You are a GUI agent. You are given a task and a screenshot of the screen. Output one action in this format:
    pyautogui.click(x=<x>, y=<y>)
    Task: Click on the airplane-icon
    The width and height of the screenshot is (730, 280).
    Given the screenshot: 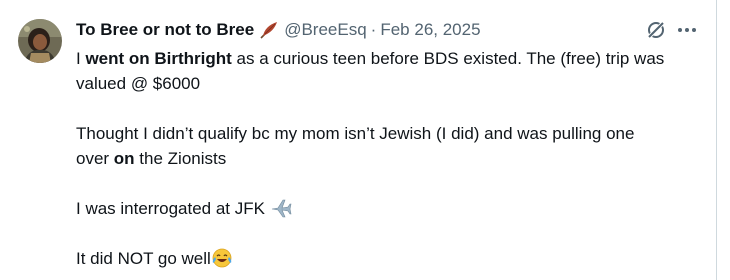 What is the action you would take?
    pyautogui.click(x=281, y=208)
    